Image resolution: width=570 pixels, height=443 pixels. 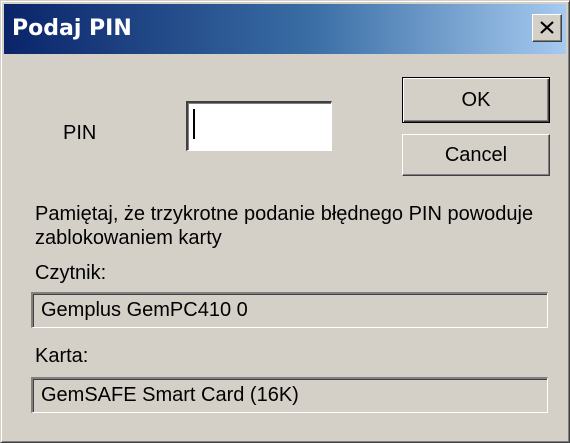 I want to click on cancel-button: Cancel, so click(x=476, y=155).